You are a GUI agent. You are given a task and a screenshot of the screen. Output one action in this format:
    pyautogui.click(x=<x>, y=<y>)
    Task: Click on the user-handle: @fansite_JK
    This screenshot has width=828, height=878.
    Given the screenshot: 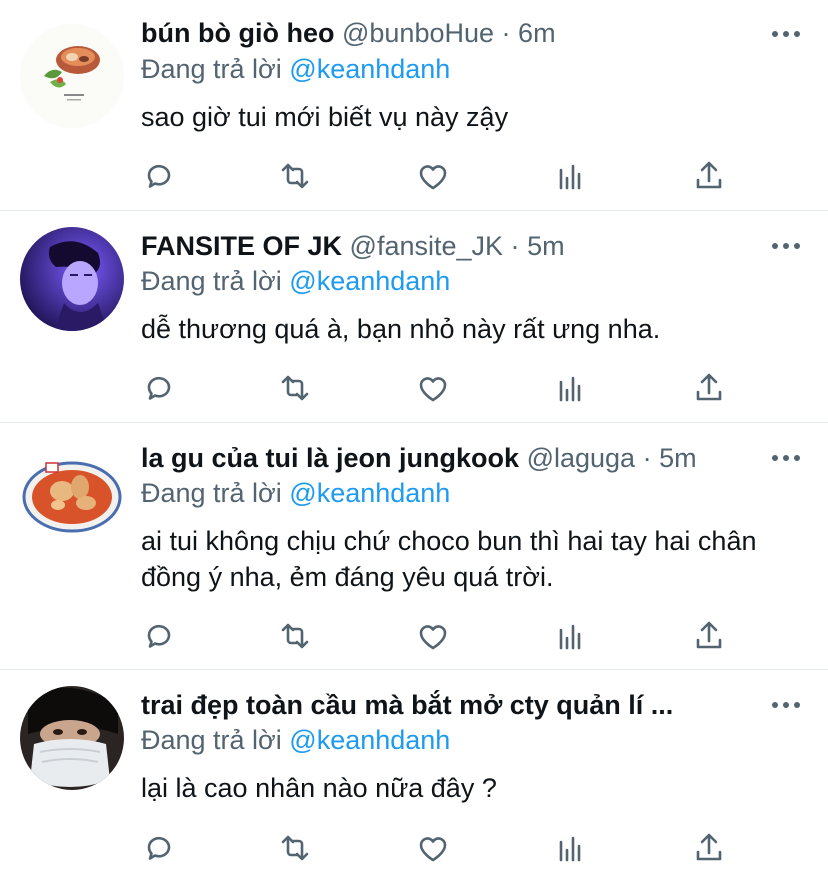 What is the action you would take?
    pyautogui.click(x=426, y=246)
    